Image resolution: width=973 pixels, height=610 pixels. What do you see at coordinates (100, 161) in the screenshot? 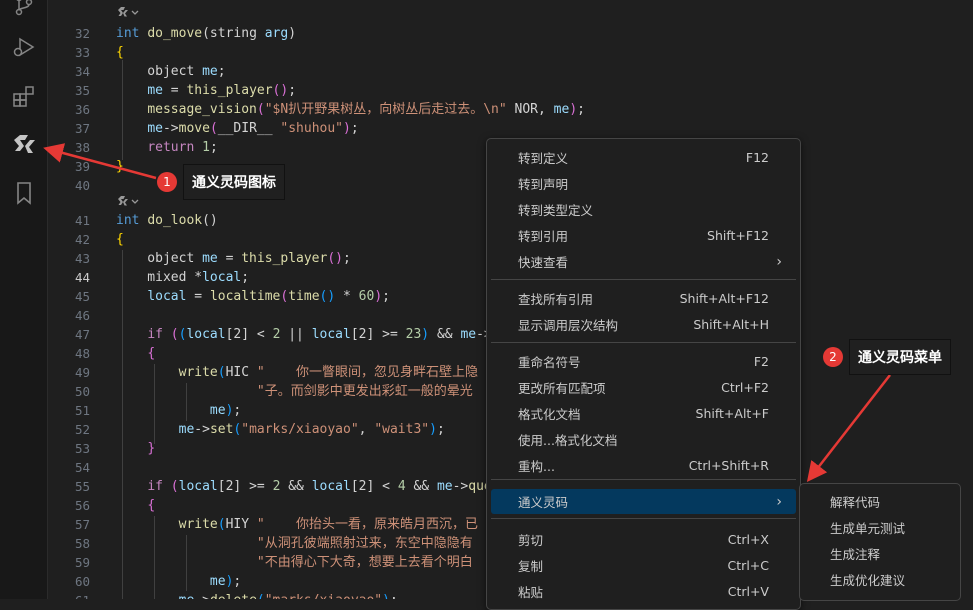
I see `arrow-to-icon` at bounding box center [100, 161].